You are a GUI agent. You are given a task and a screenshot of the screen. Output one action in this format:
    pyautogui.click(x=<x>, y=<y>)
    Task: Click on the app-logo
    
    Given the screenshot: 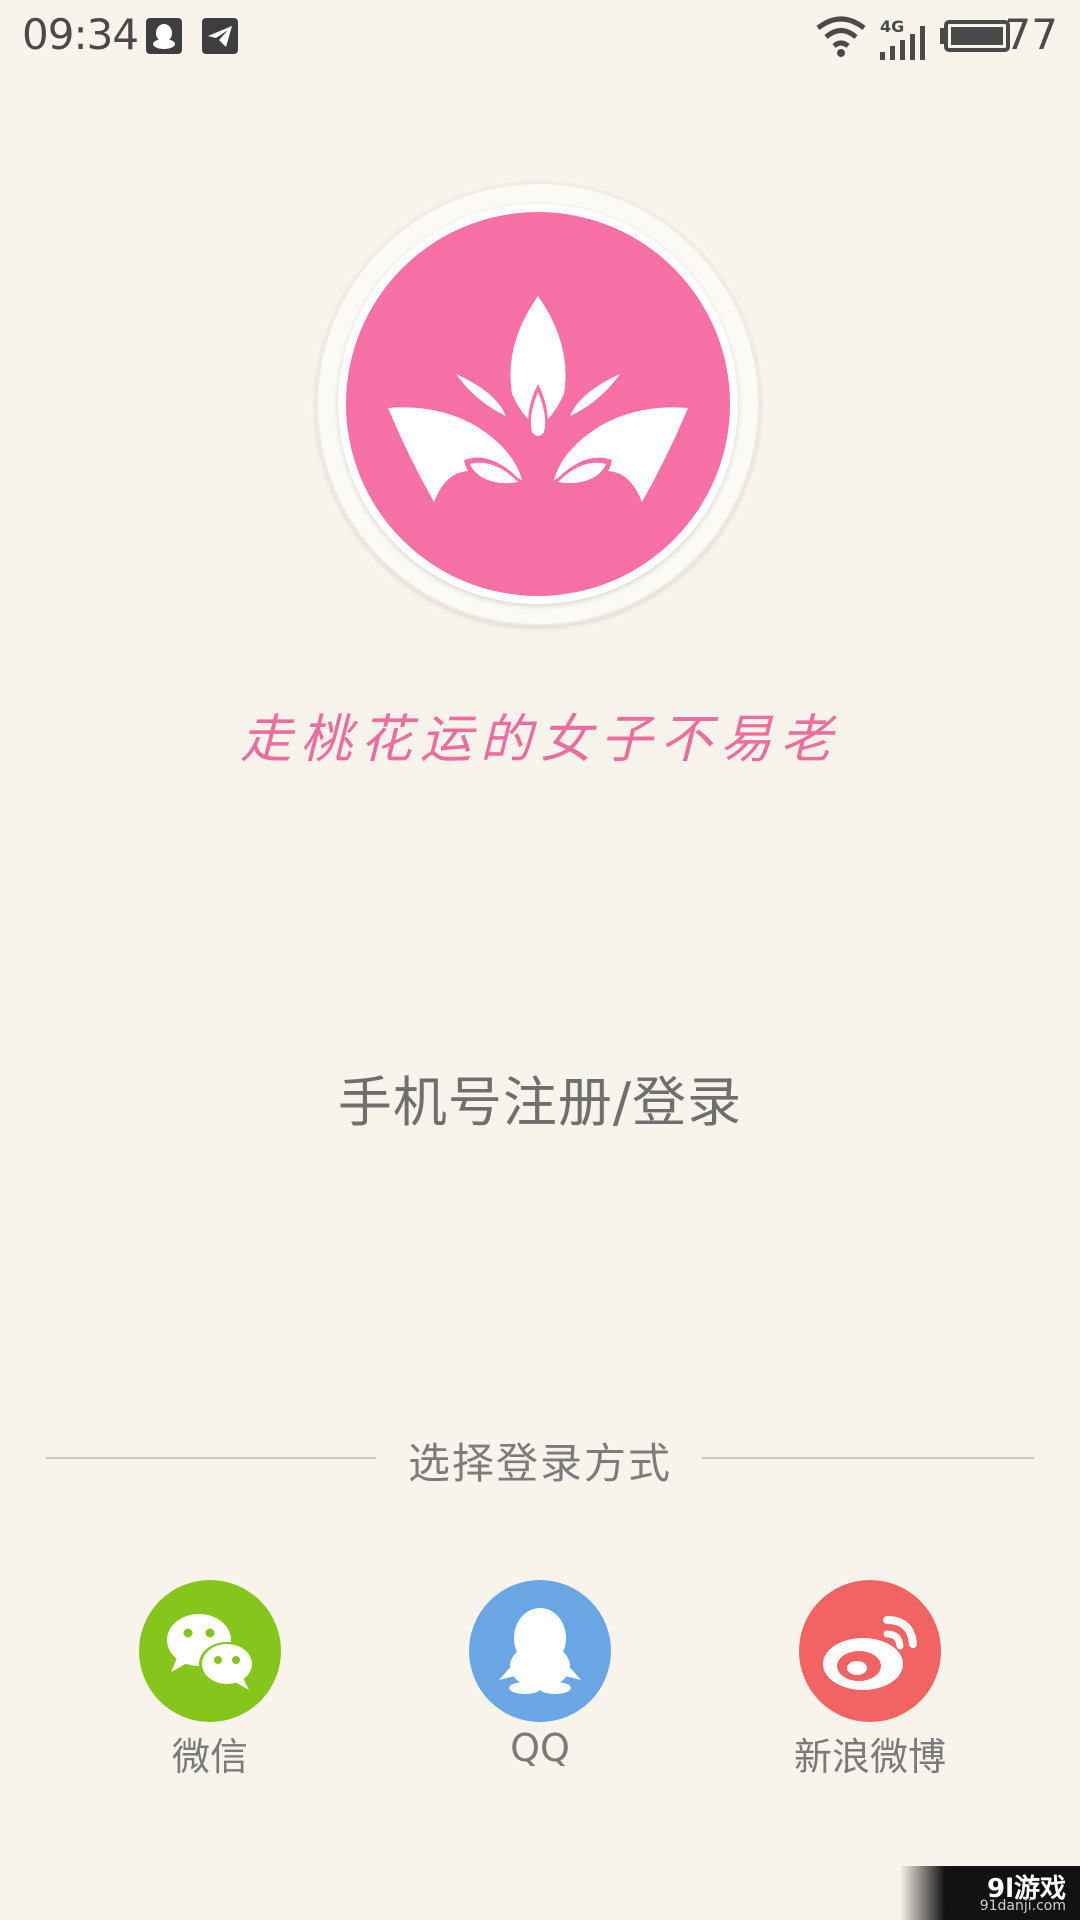 What is the action you would take?
    pyautogui.click(x=538, y=404)
    